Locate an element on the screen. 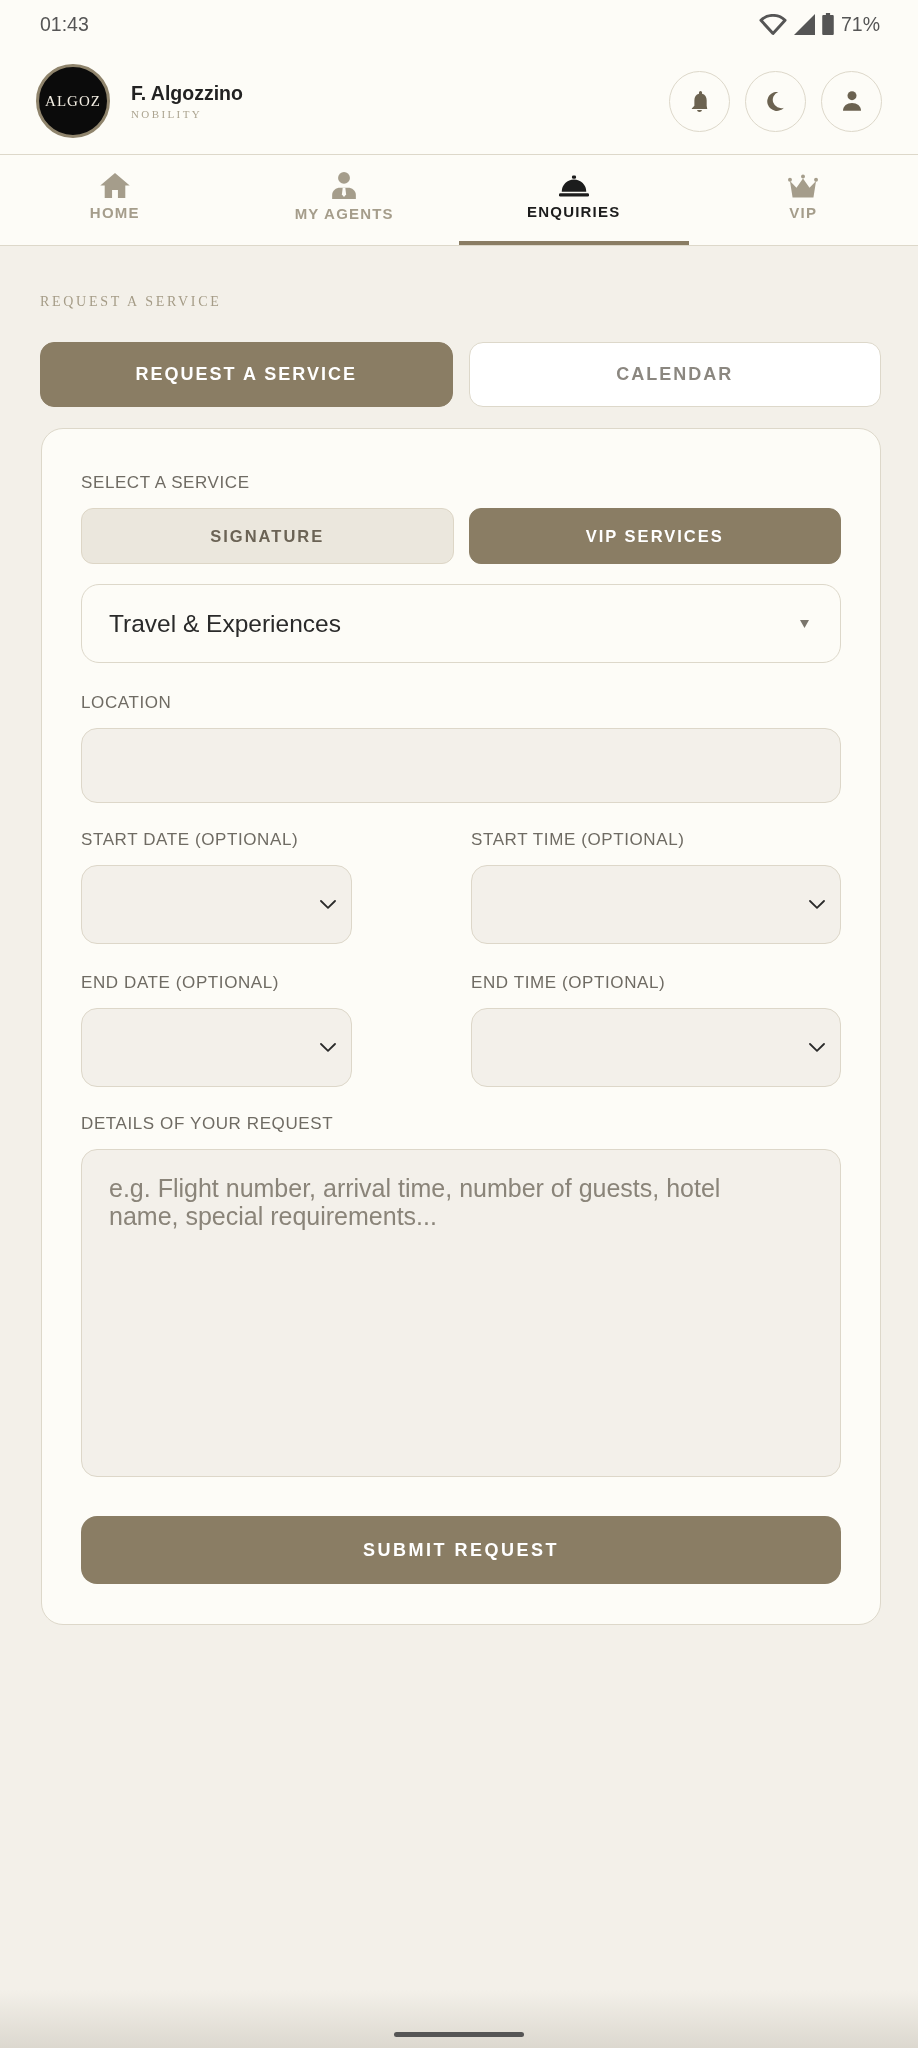 The width and height of the screenshot is (918, 2048). category-select: Travel & Experiences is located at coordinates (461, 623).